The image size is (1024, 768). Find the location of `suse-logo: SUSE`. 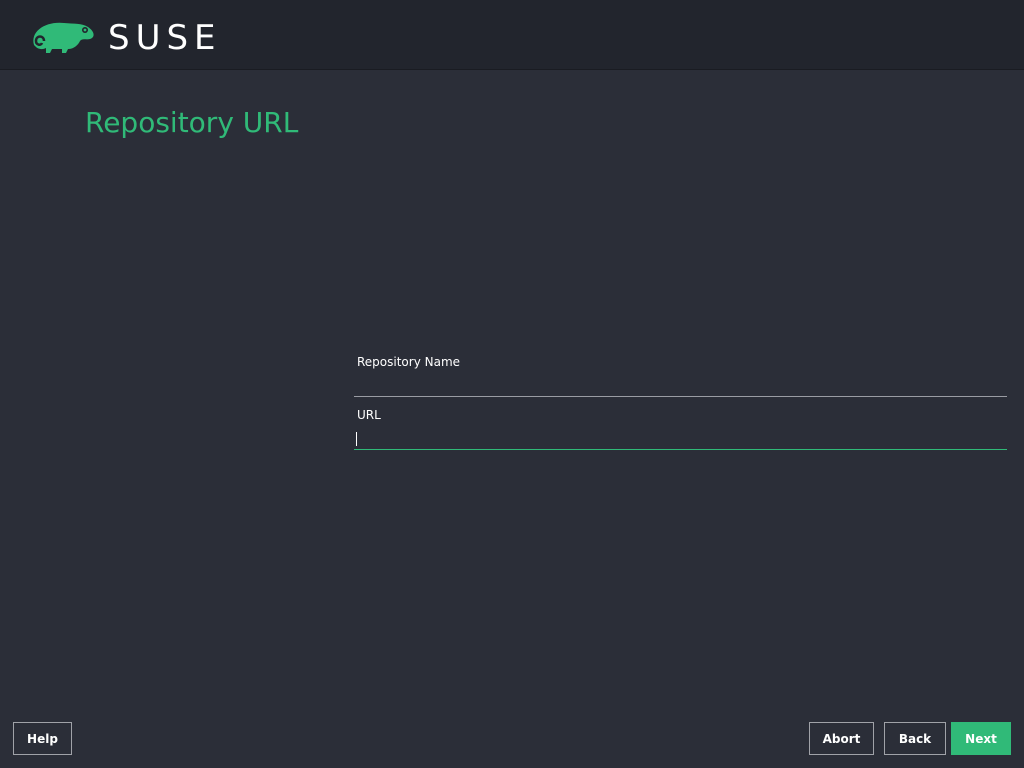

suse-logo: SUSE is located at coordinates (123, 38).